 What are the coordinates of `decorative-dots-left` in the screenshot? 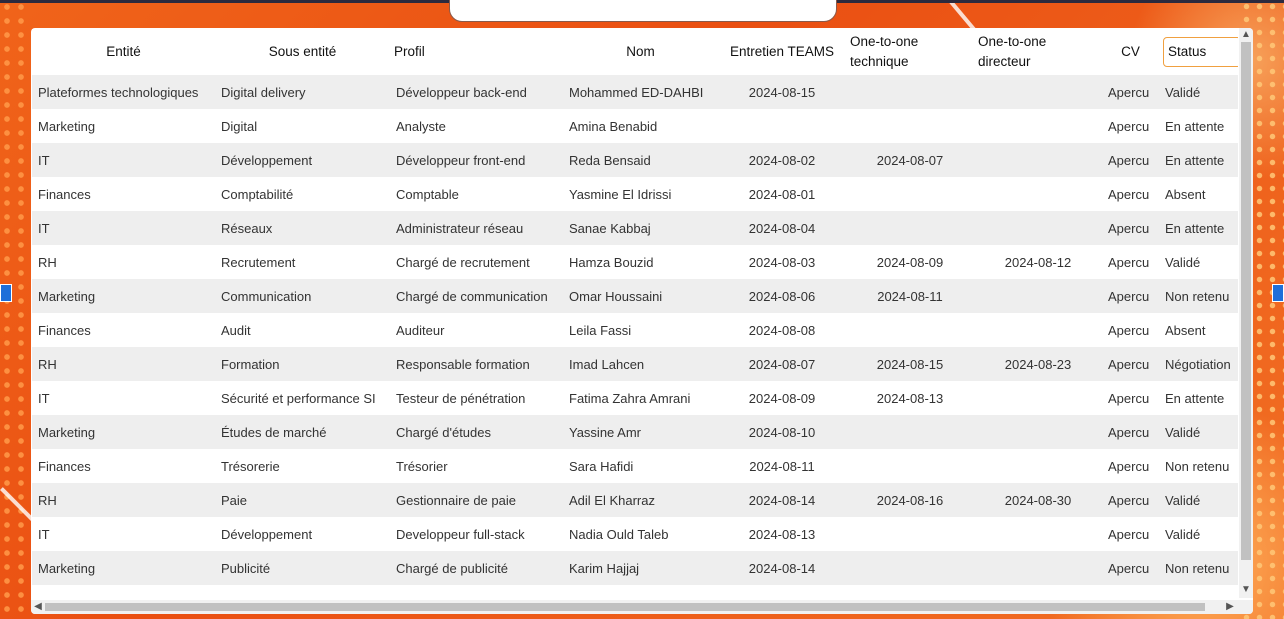 It's located at (16, 309).